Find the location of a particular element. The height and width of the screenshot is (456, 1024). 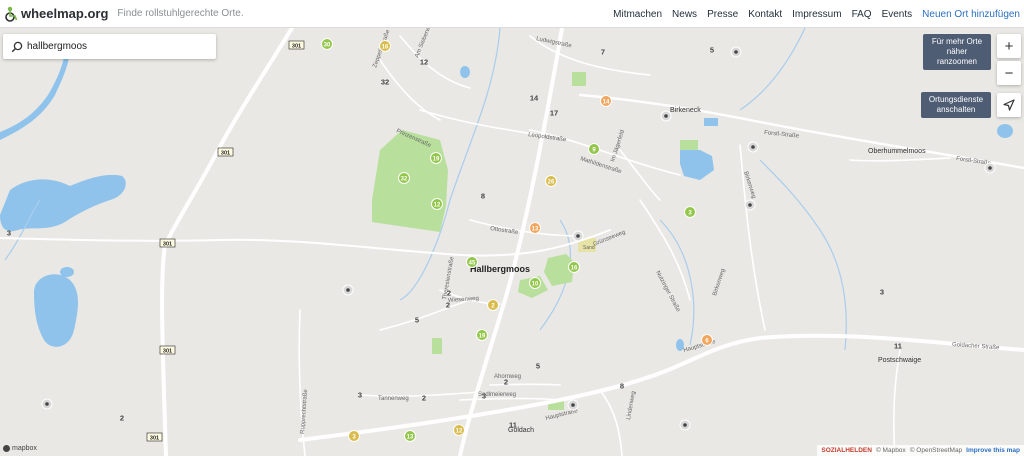

nav-presse: Presse is located at coordinates (722, 14).